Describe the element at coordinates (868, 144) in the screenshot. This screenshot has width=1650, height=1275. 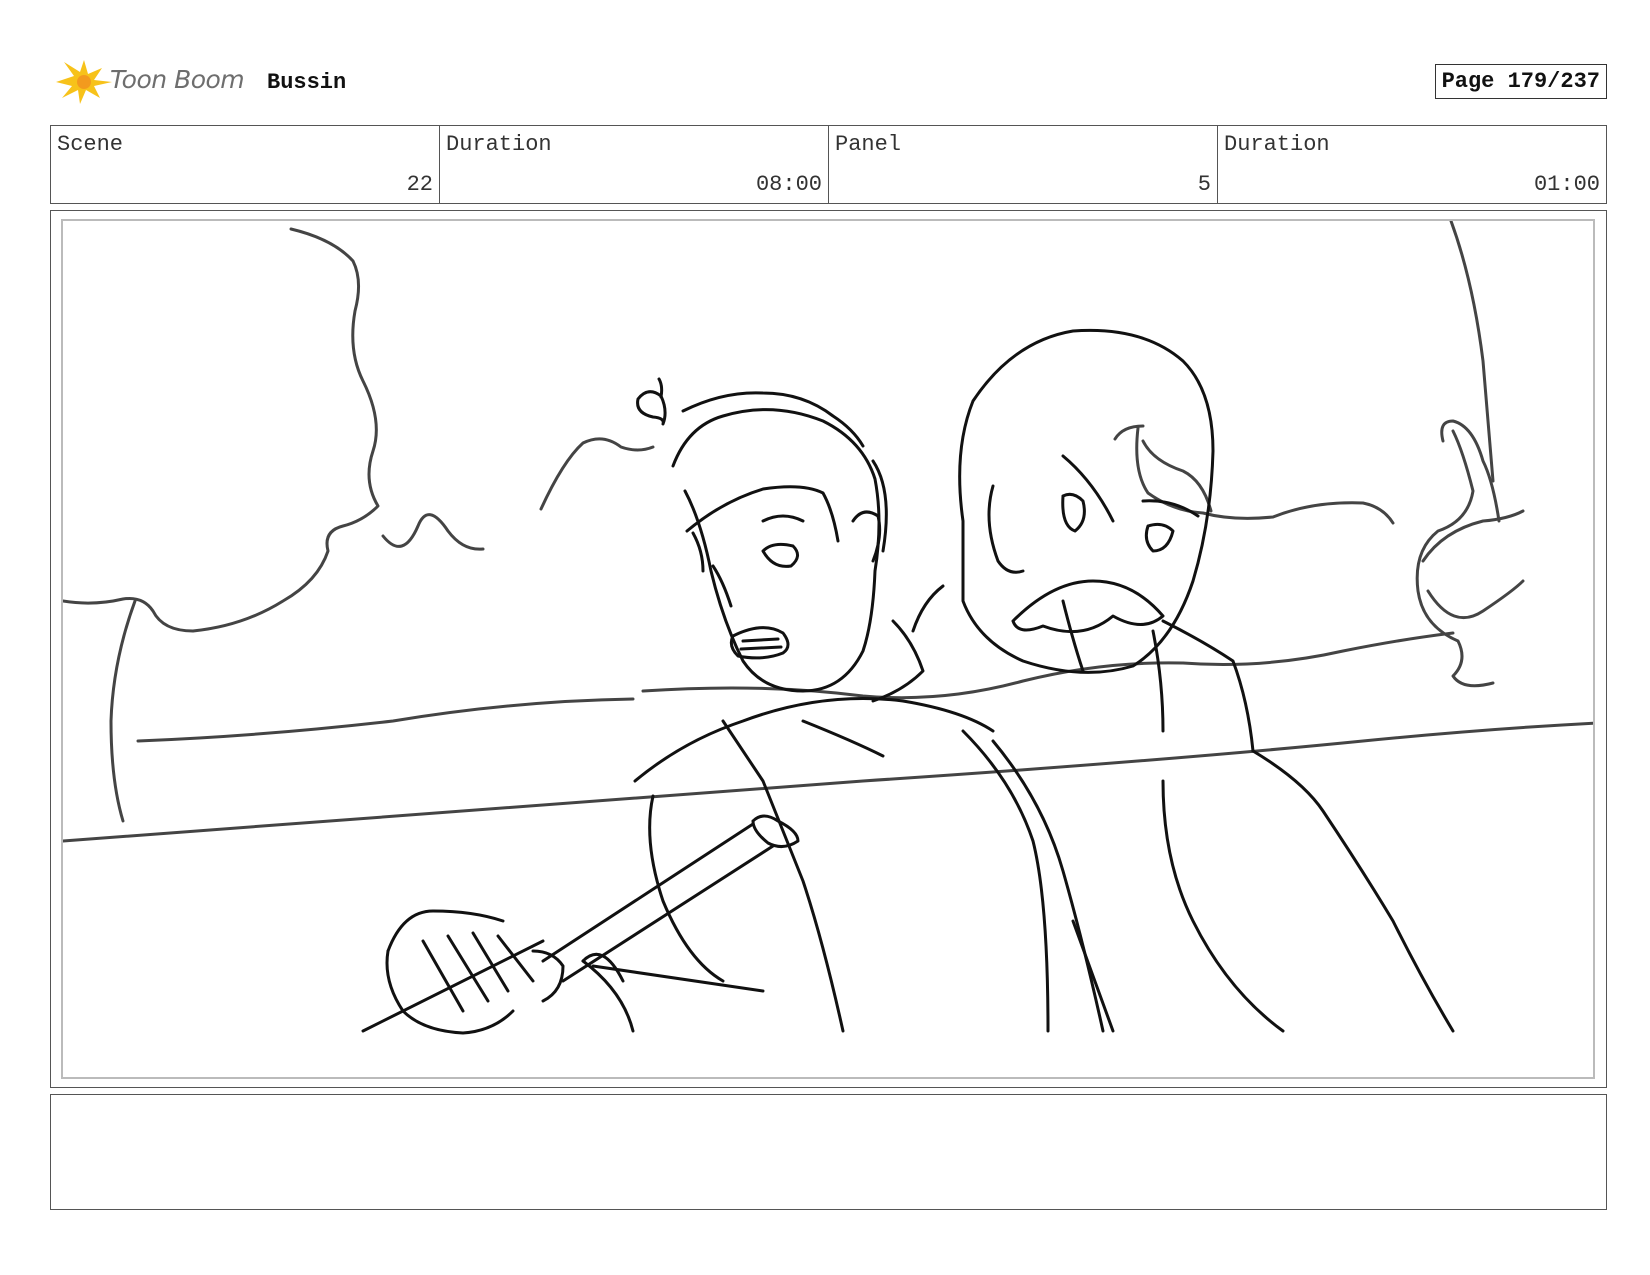
I see `panel-label: Panel` at that location.